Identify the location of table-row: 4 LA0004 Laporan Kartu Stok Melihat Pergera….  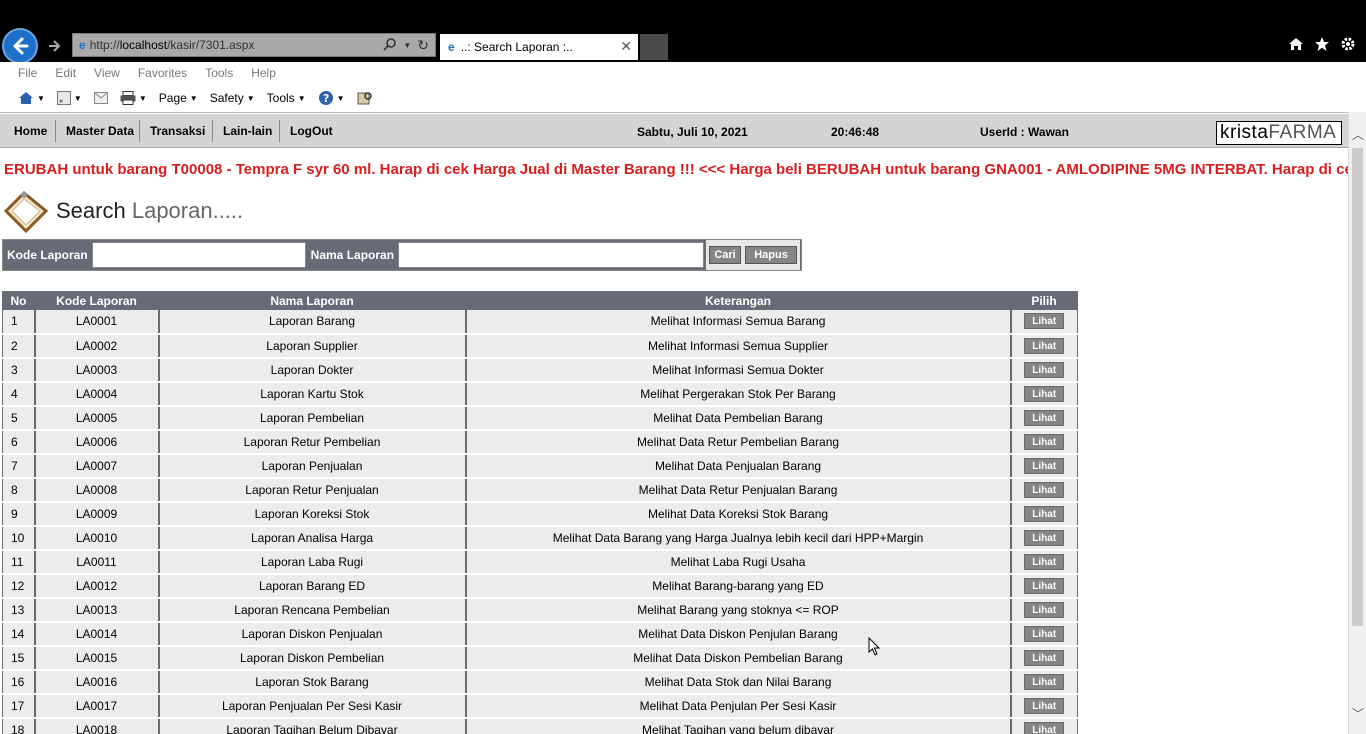
(540, 394).